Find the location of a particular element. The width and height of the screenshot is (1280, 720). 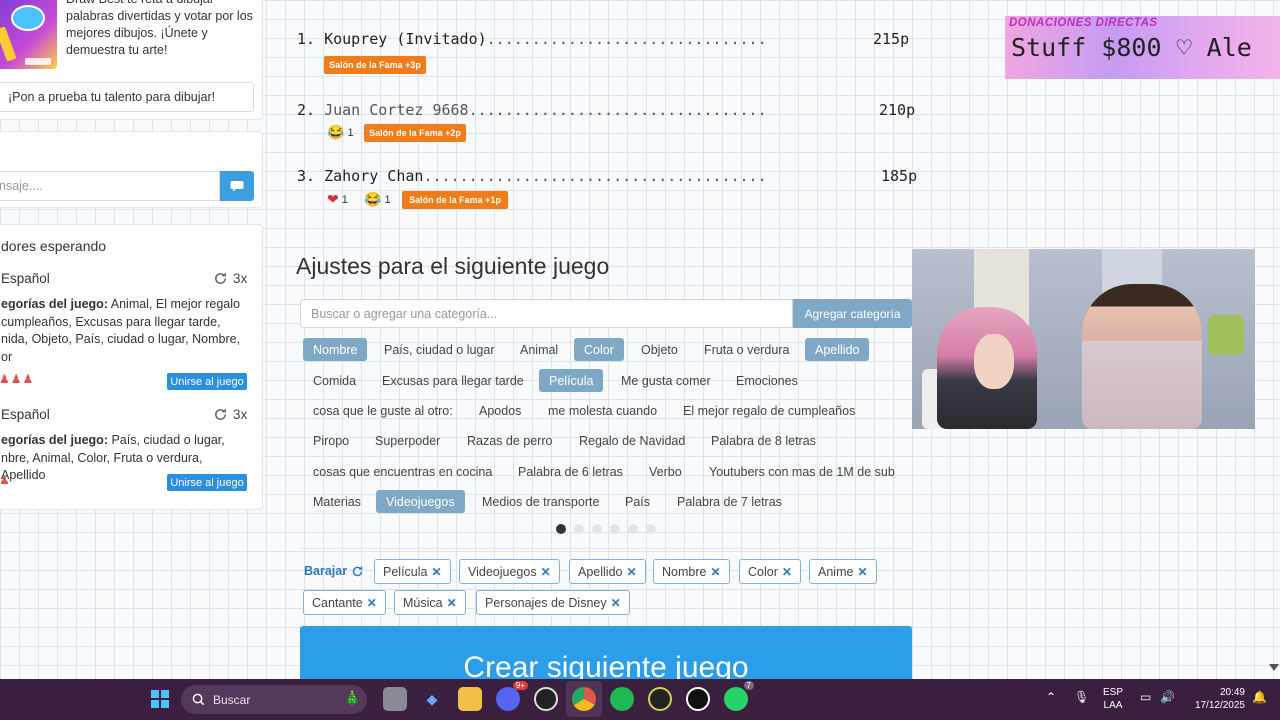

chat-bubble-icon is located at coordinates (237, 186).